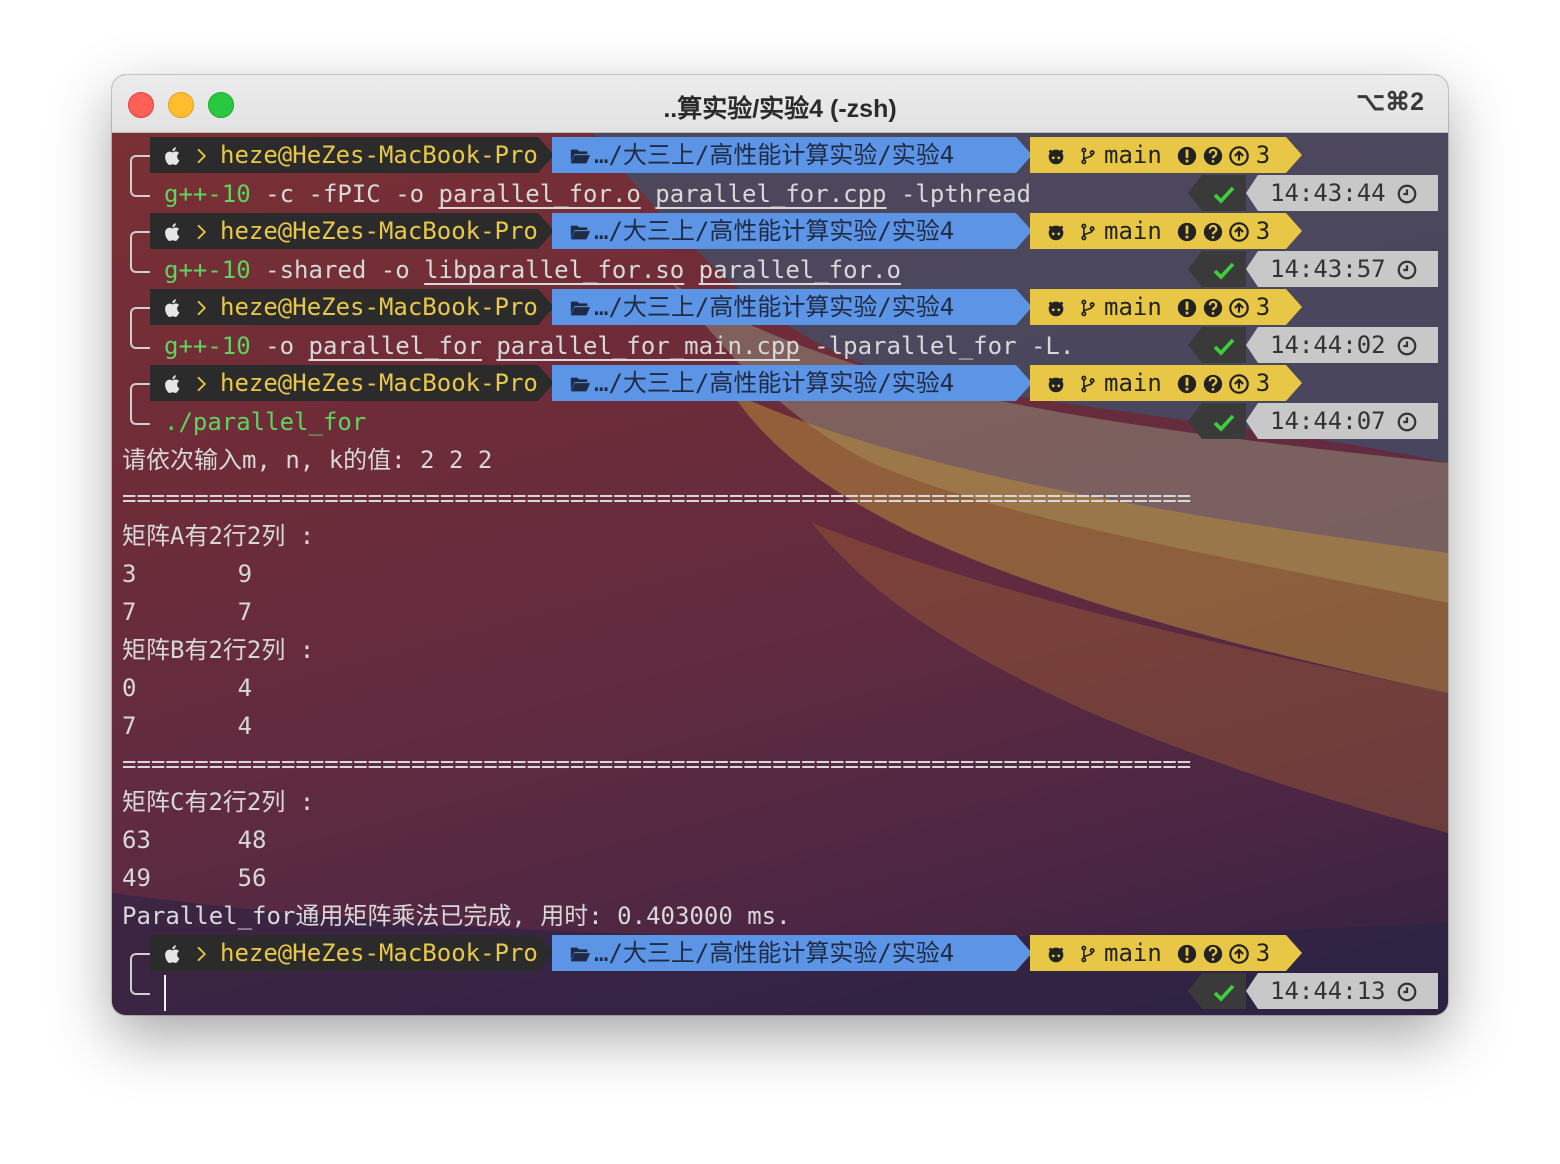 This screenshot has width=1560, height=1164. I want to click on output-line: 3 9, so click(187, 574).